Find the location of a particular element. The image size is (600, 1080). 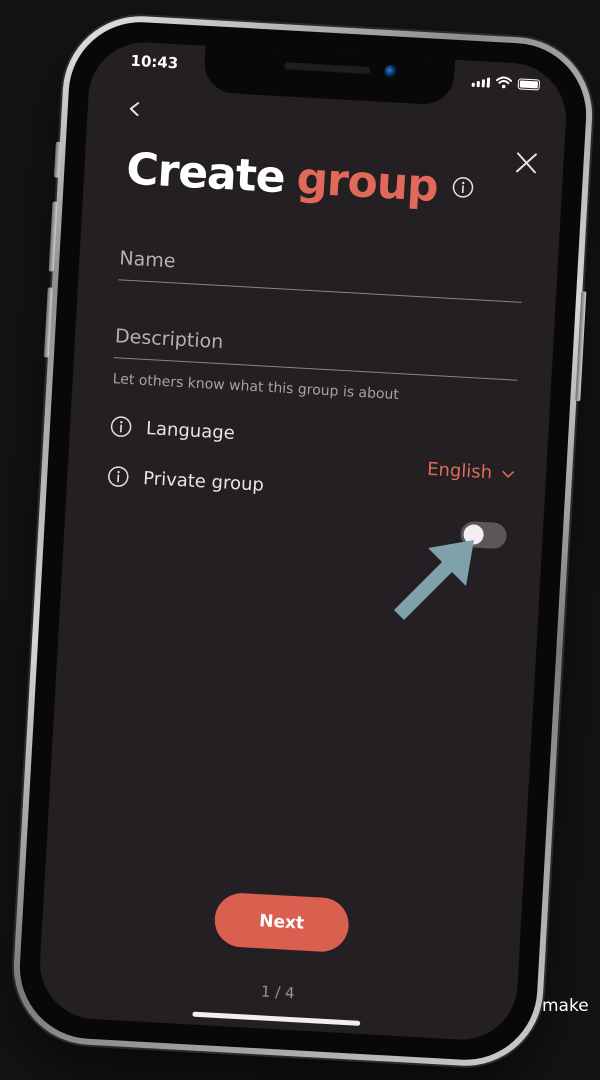

page-indicator: 1 / 4 is located at coordinates (278, 992).